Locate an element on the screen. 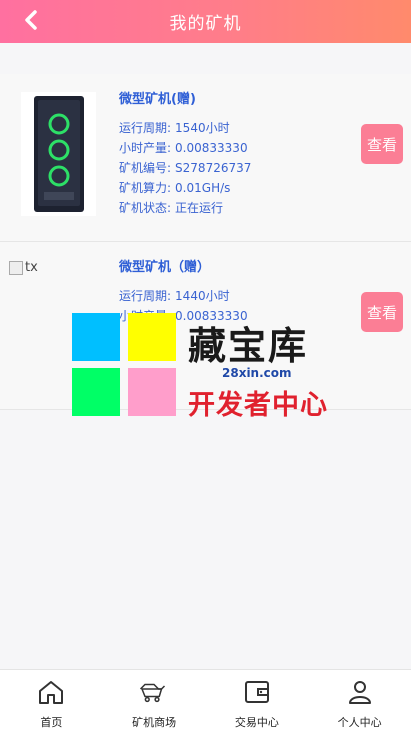  home-icon is located at coordinates (51, 692).